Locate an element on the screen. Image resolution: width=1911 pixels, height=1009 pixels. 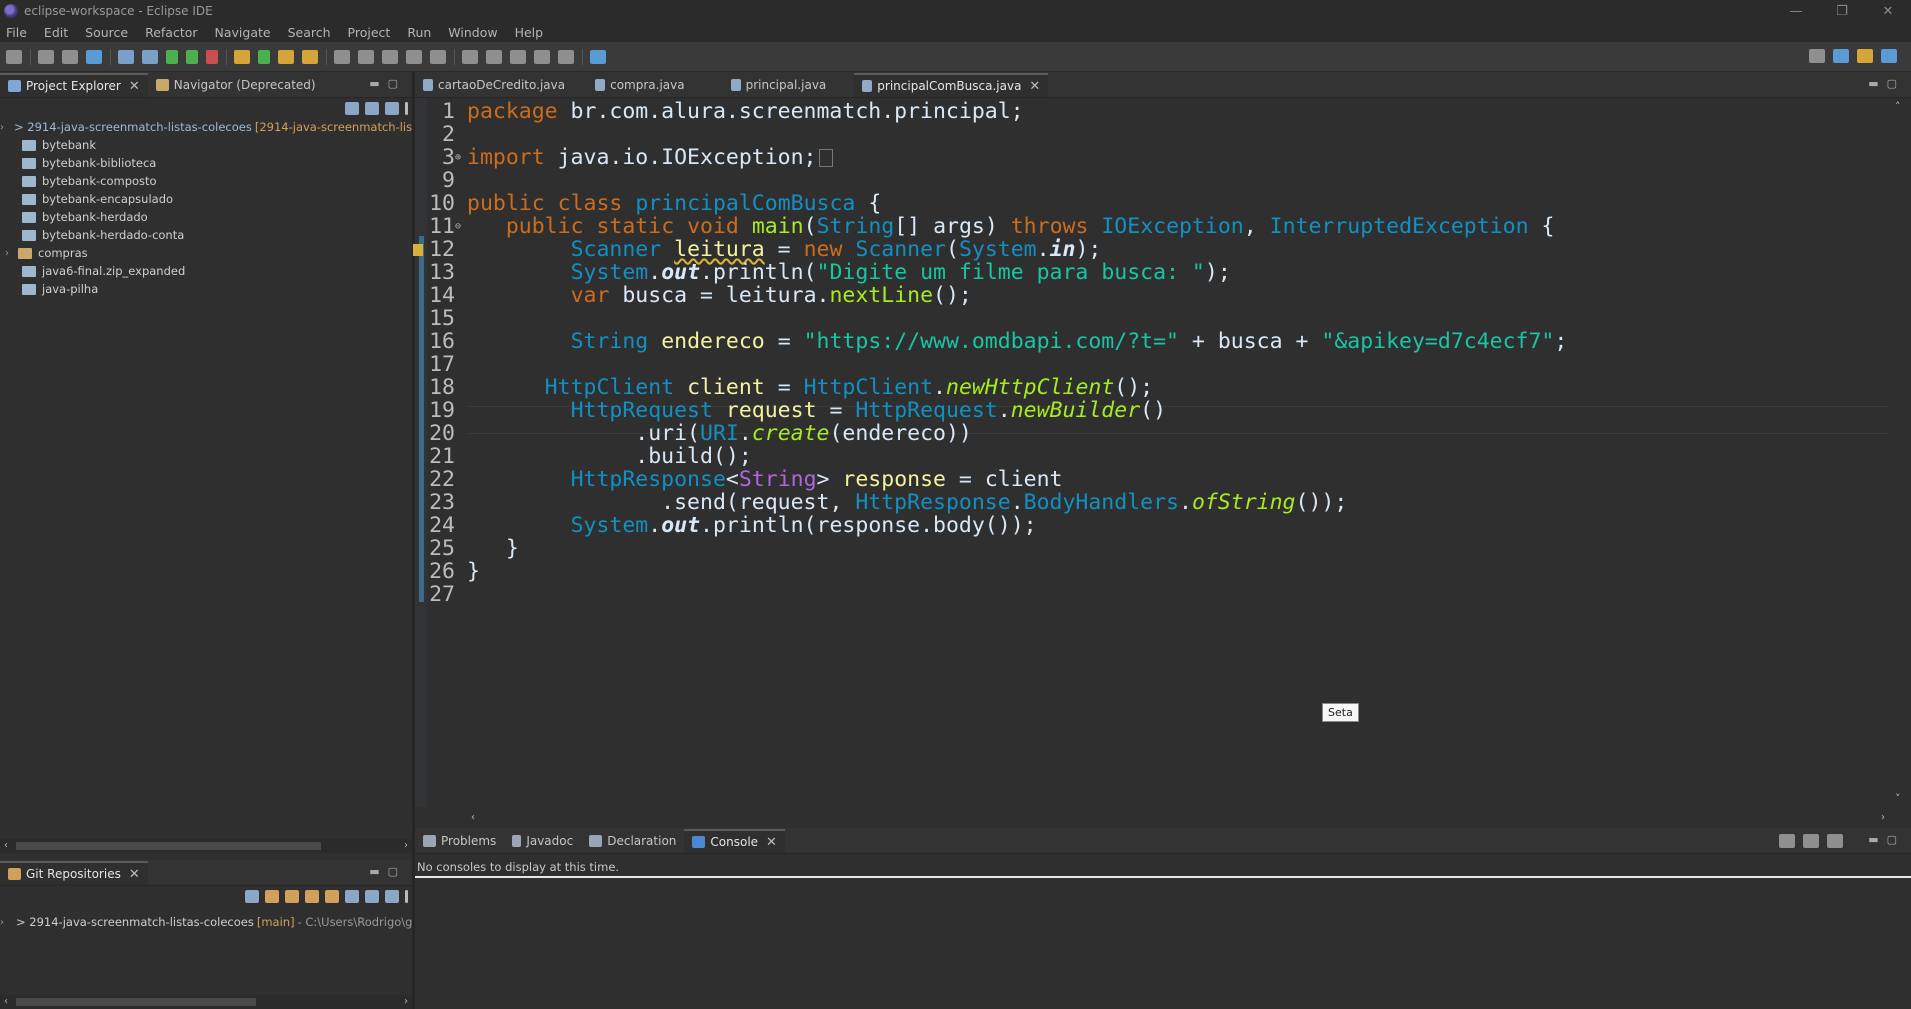
show-whitespace-icon is located at coordinates (414, 56).